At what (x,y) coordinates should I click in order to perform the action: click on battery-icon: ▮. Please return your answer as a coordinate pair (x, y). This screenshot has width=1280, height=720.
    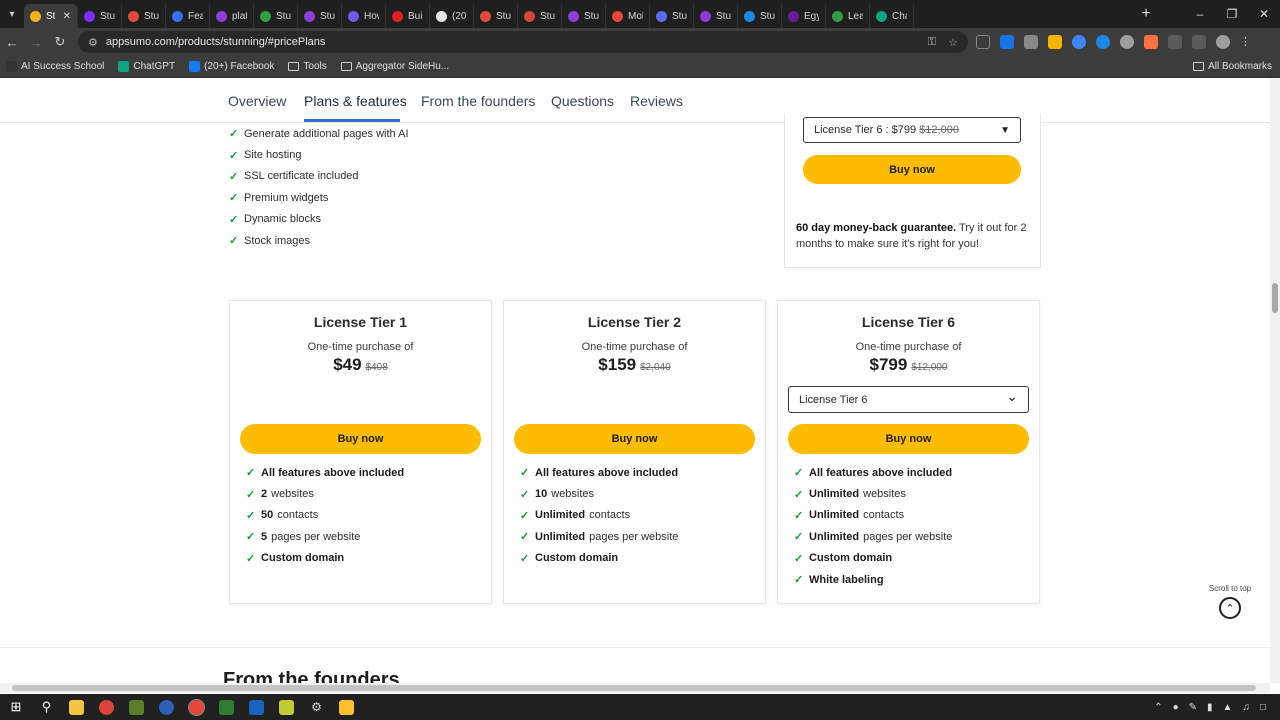
    Looking at the image, I should click on (1210, 707).